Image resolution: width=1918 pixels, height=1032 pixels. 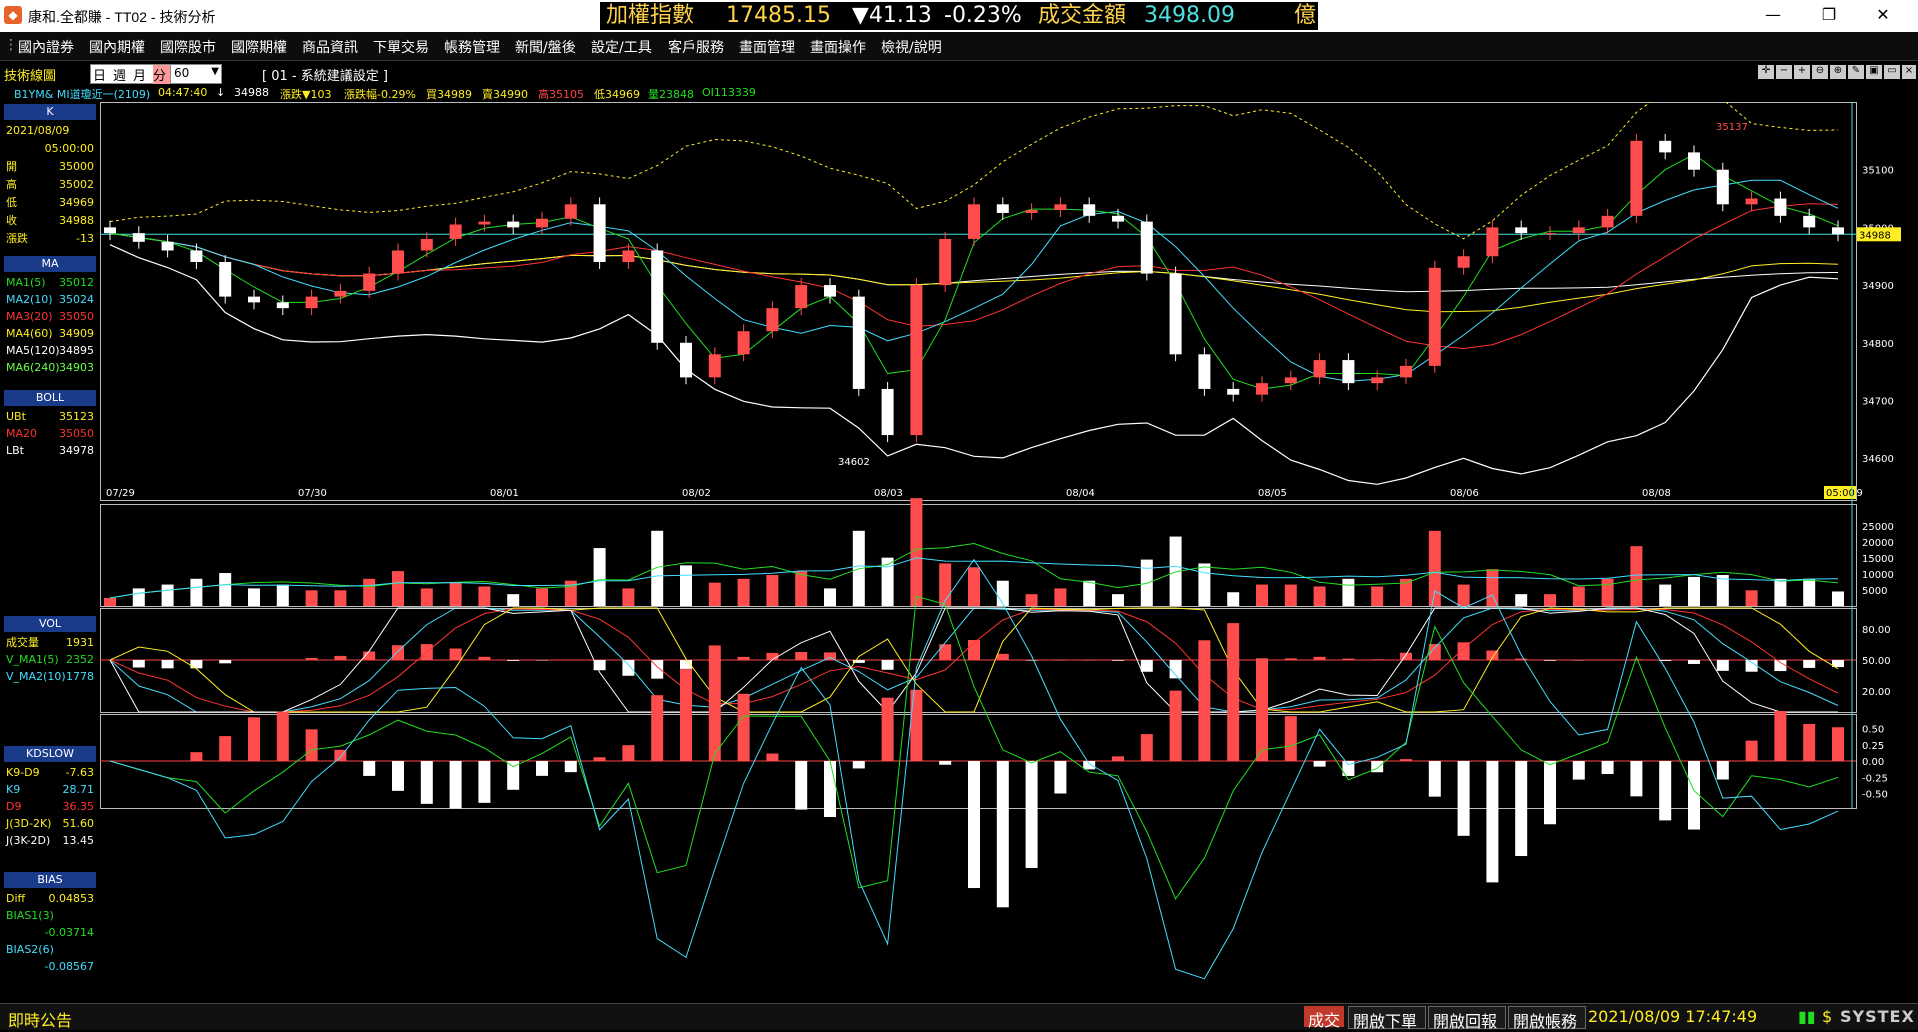 I want to click on vol-label: V_MA1(5), so click(x=32, y=659).